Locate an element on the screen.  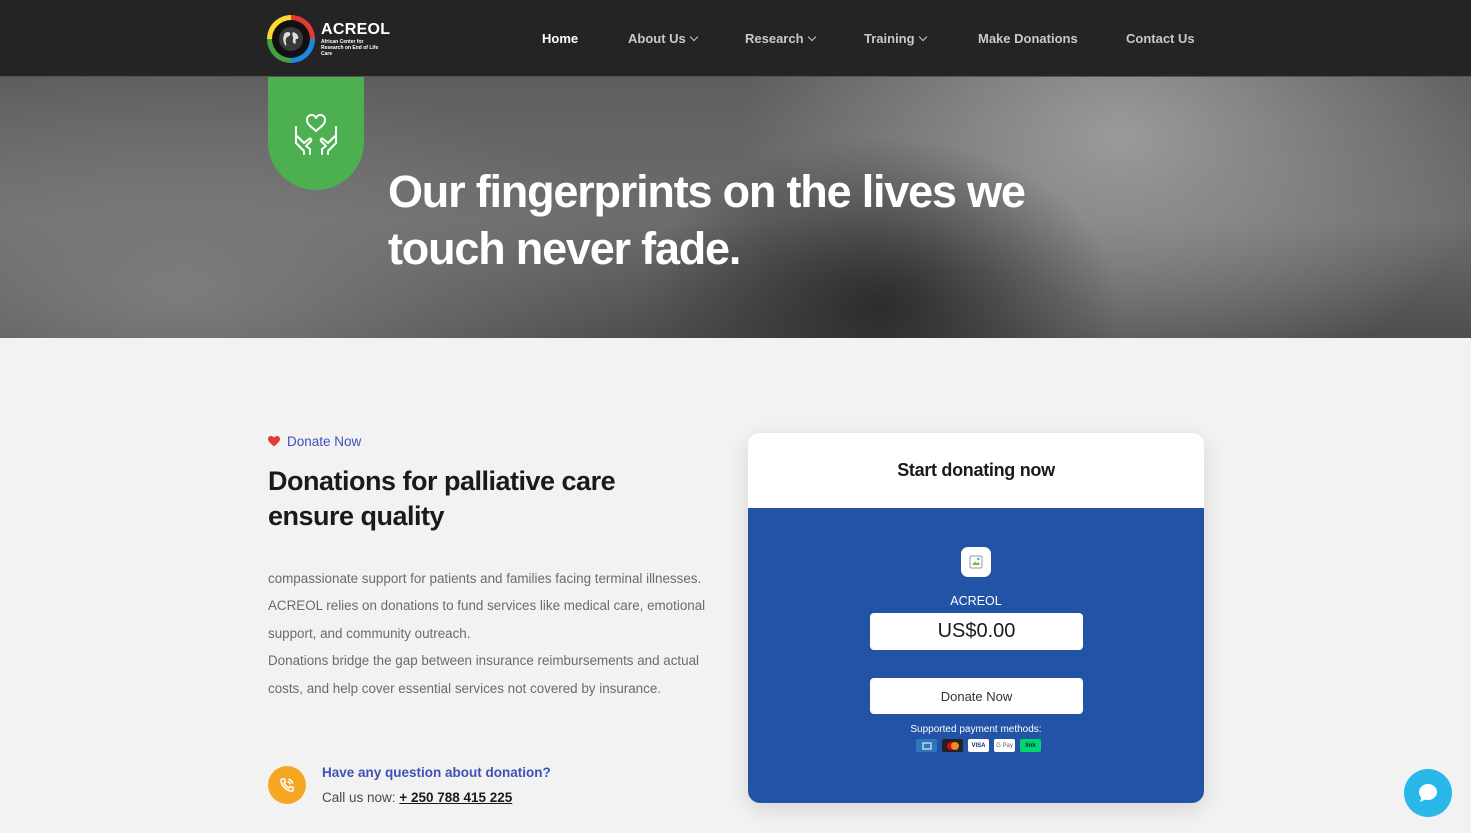
amex-icon is located at coordinates (926, 745).